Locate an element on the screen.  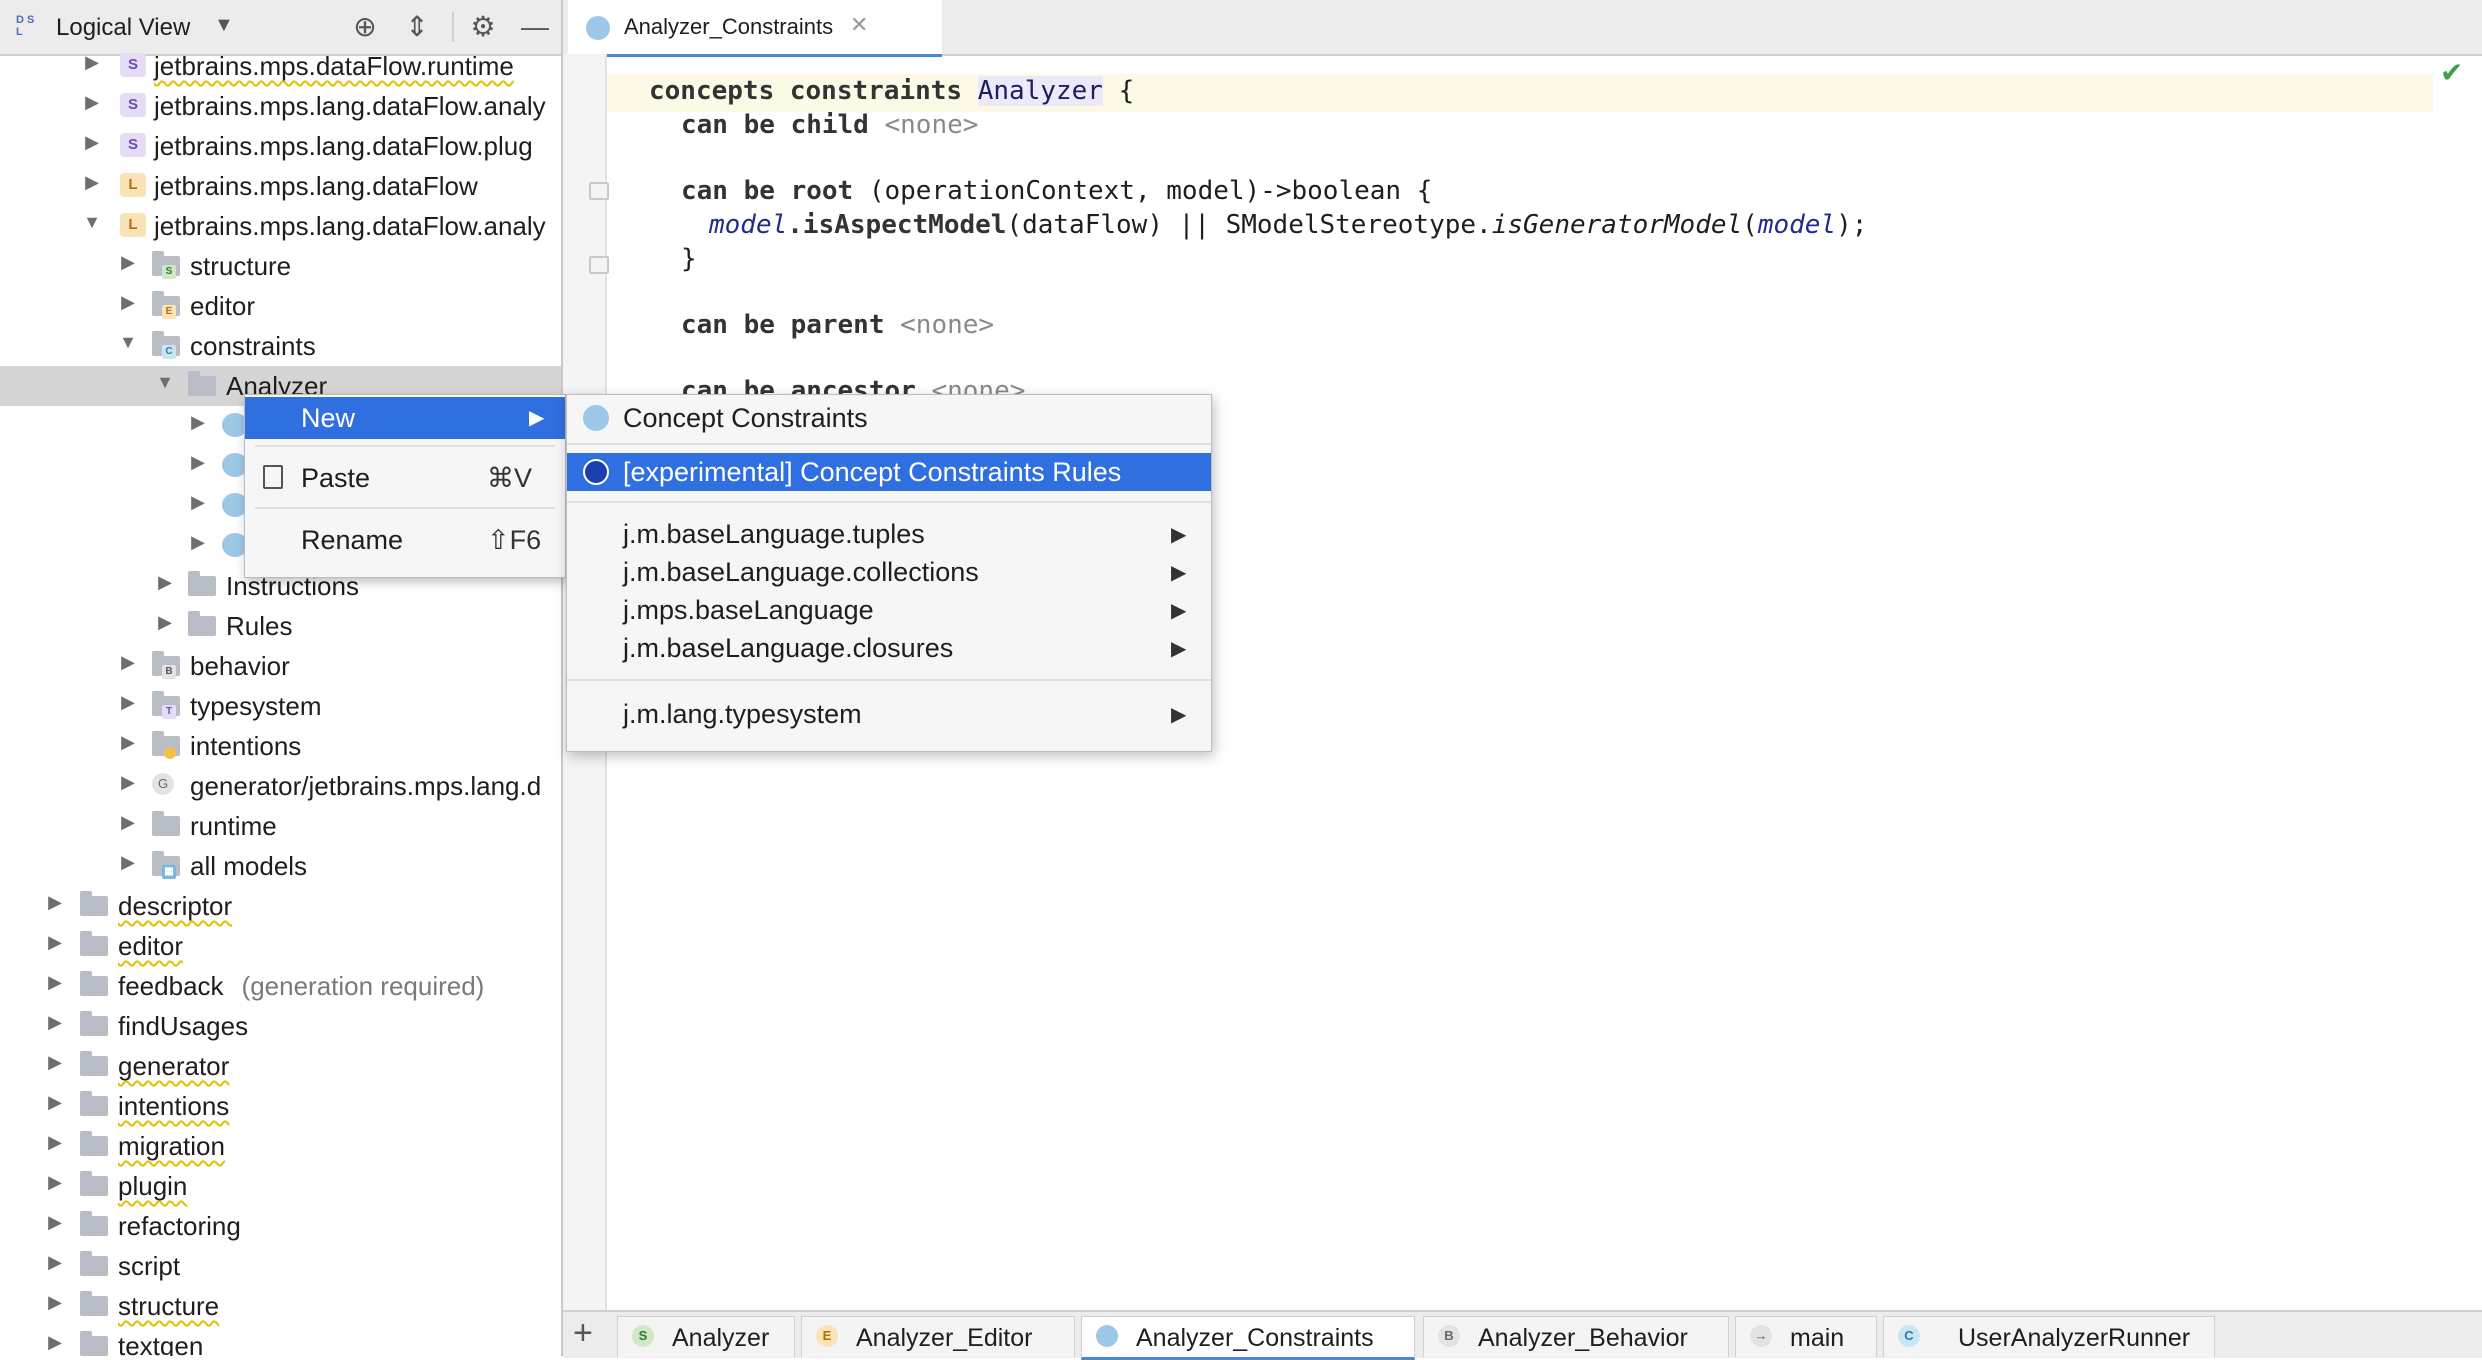
aspect-tab-main: → main is located at coordinates (1806, 1336).